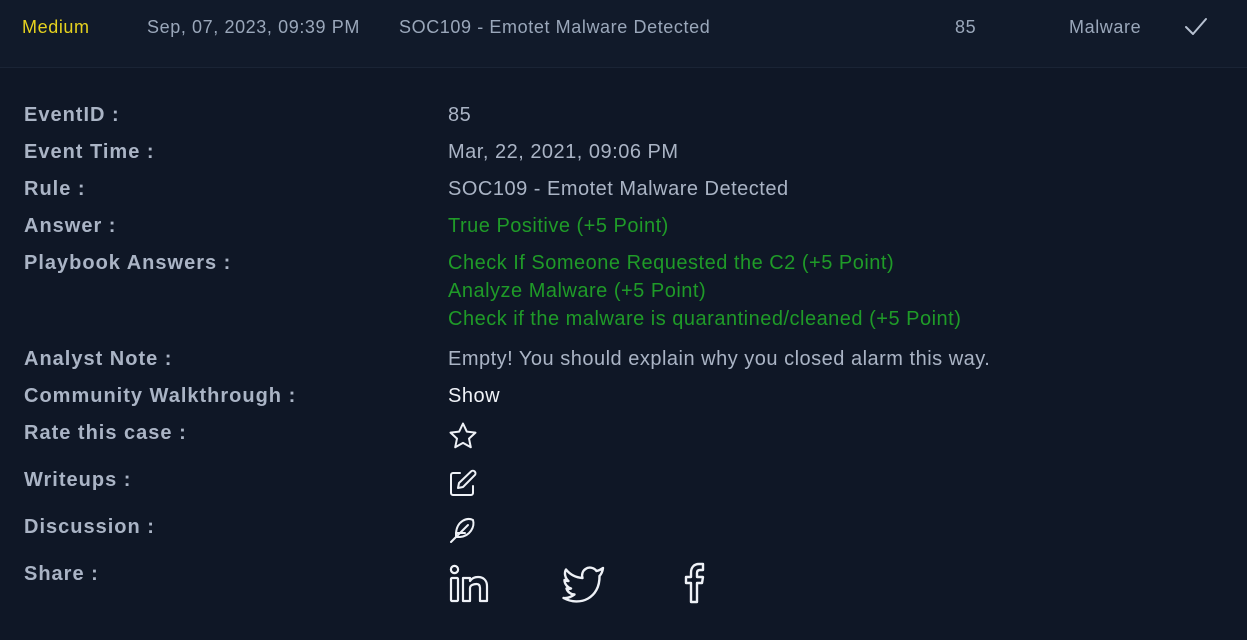  I want to click on answer-label: Answer :, so click(70, 226).